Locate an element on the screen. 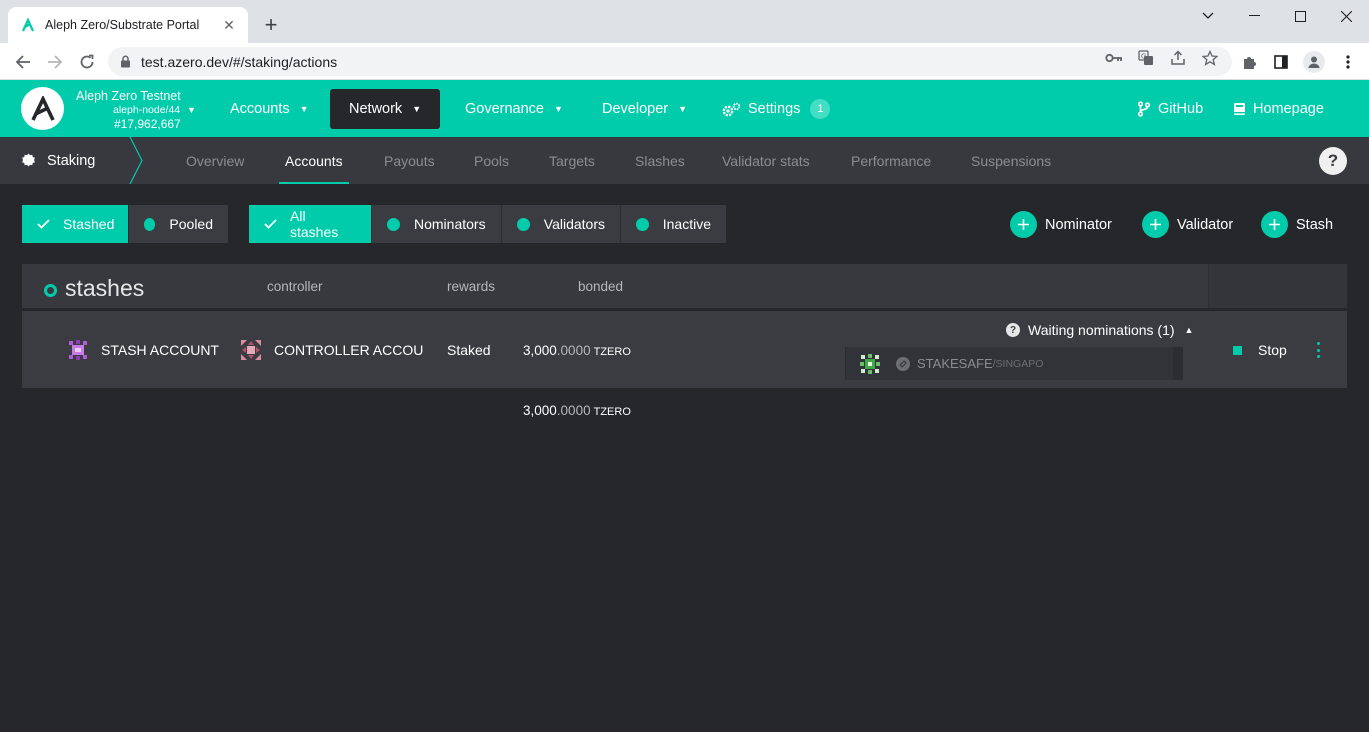 This screenshot has width=1369, height=732. waiting-nominations-label: Waiting nominations (1) is located at coordinates (1101, 330).